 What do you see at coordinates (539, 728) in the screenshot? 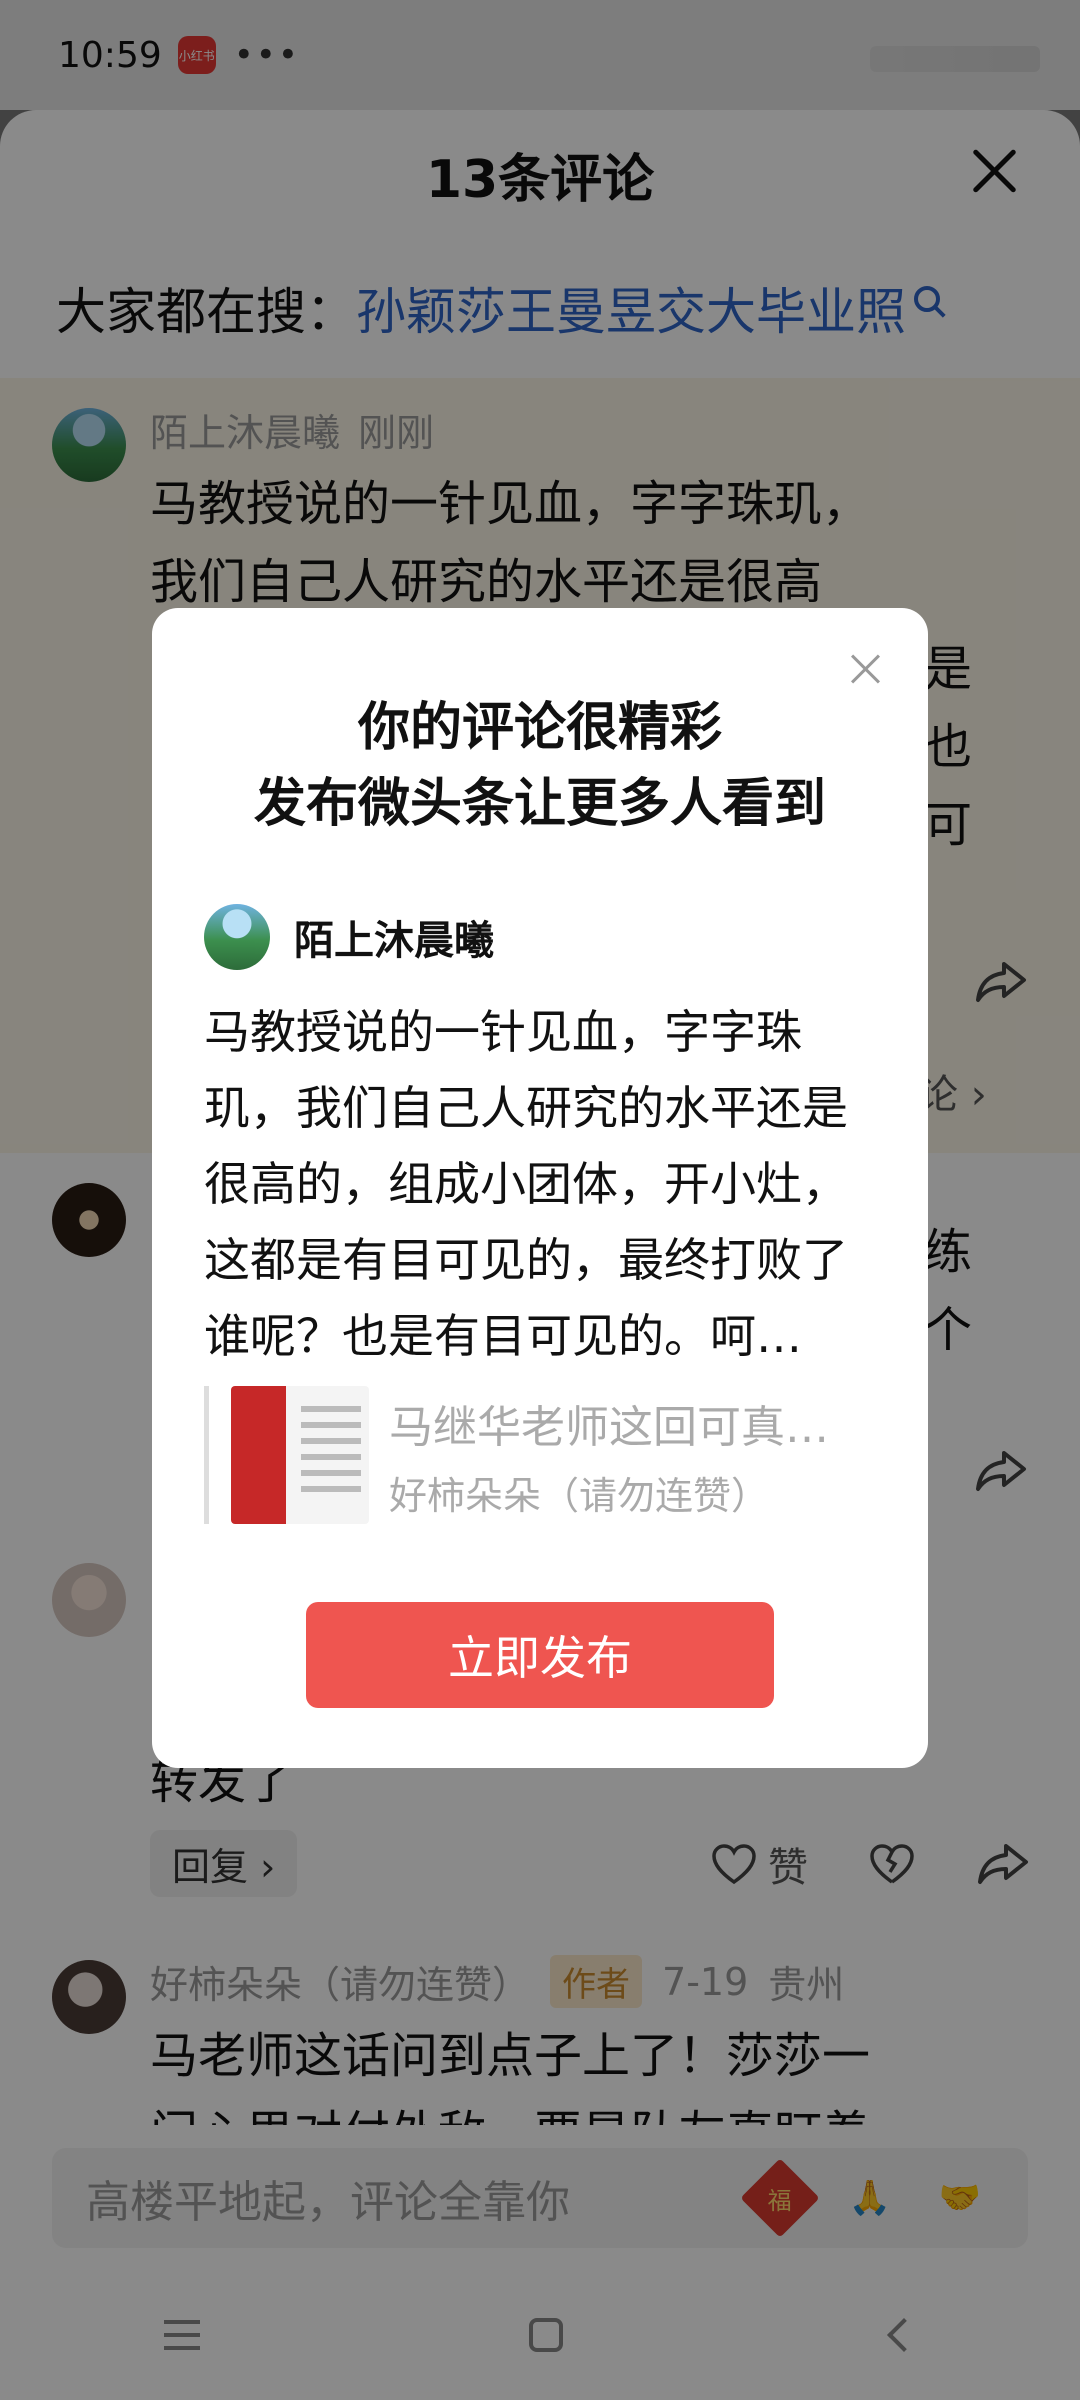
I see `dialog-title-line1: 你的评论很精彩` at bounding box center [539, 728].